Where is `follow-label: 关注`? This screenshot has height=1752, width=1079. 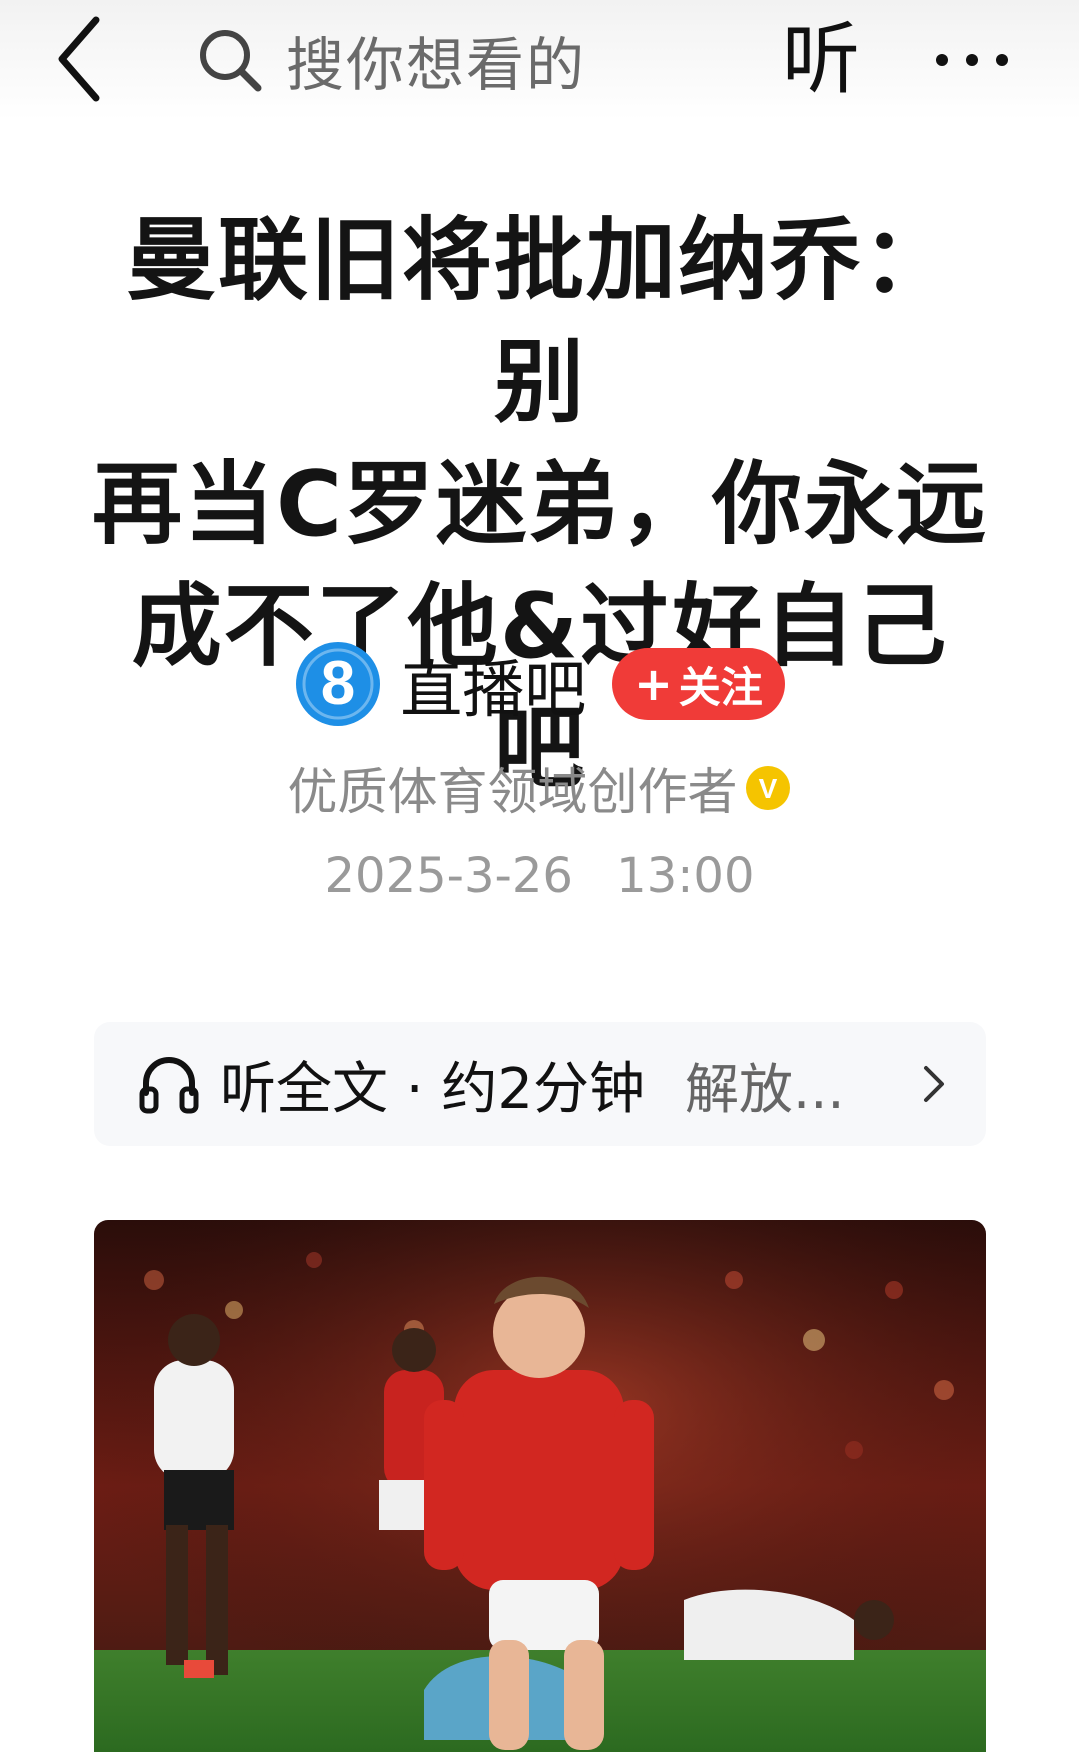
follow-label: 关注 is located at coordinates (720, 687).